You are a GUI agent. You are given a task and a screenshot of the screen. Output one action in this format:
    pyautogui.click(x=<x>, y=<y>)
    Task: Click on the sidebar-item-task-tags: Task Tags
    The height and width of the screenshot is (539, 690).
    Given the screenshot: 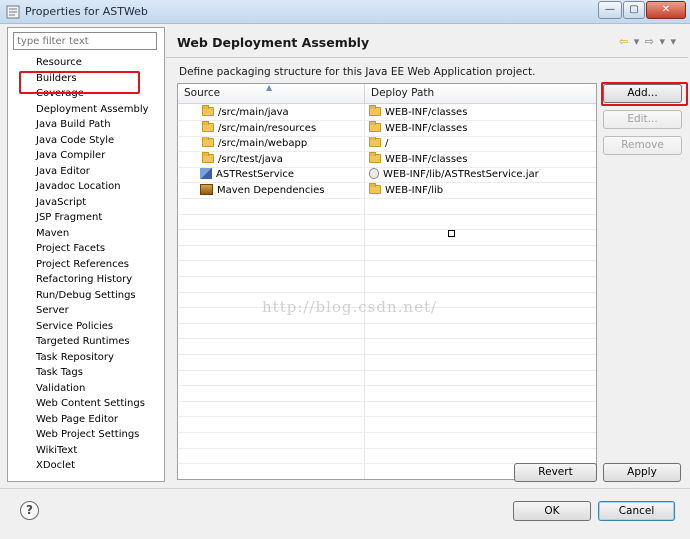 What is the action you would take?
    pyautogui.click(x=59, y=372)
    